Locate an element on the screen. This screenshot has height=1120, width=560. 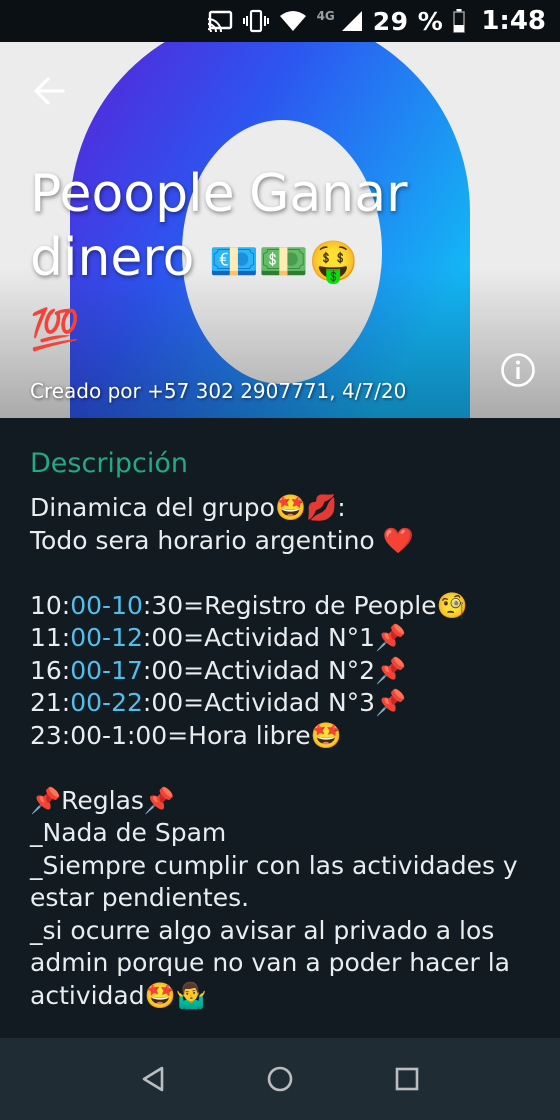
nav-recents-button is located at coordinates (407, 1079).